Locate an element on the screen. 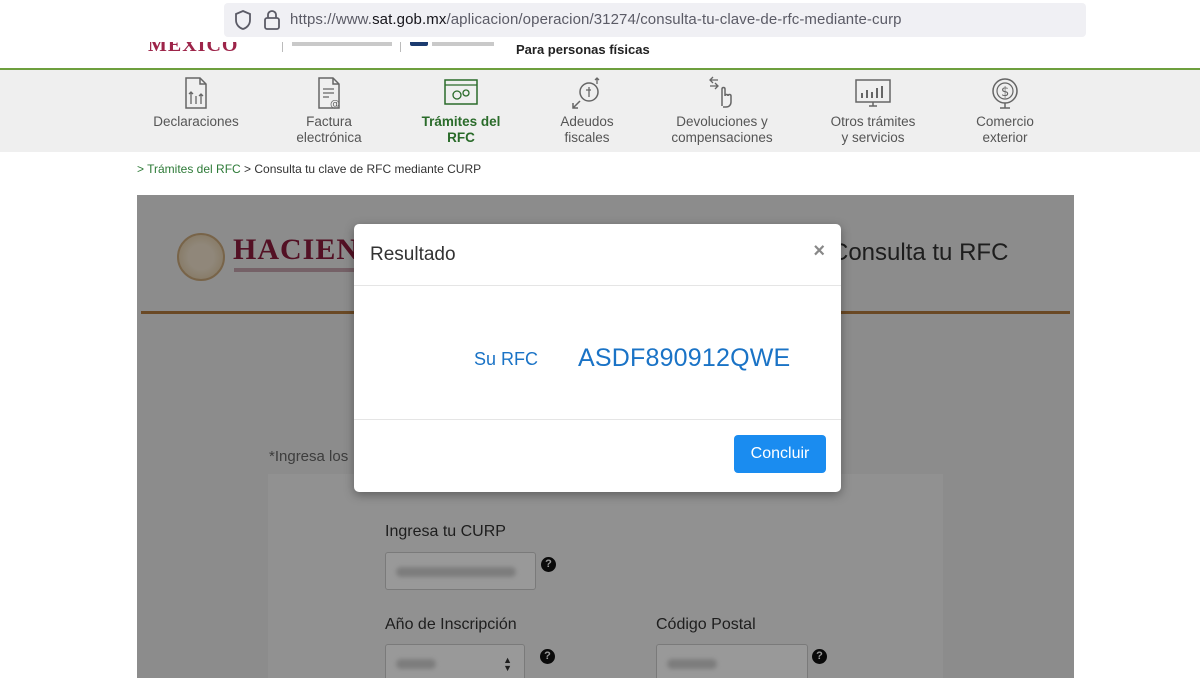  concluir-button: Concluir is located at coordinates (780, 454).